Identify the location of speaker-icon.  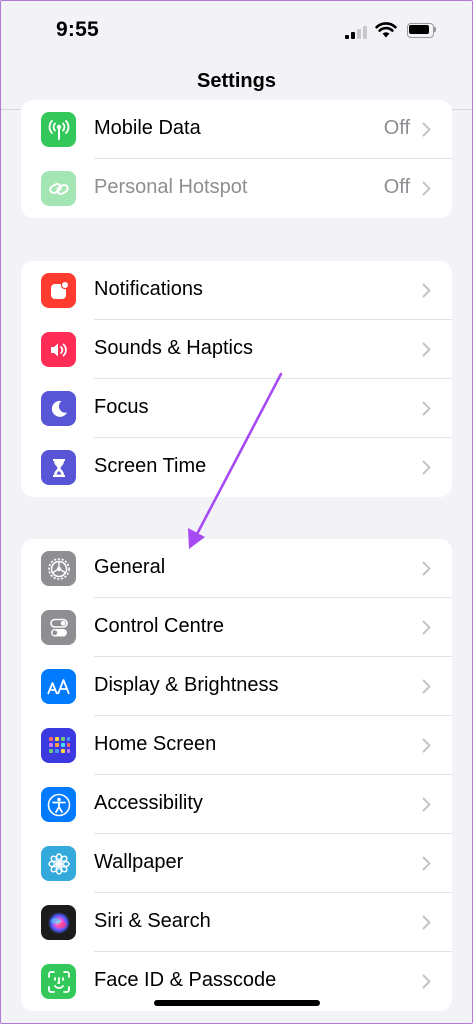
(58, 349).